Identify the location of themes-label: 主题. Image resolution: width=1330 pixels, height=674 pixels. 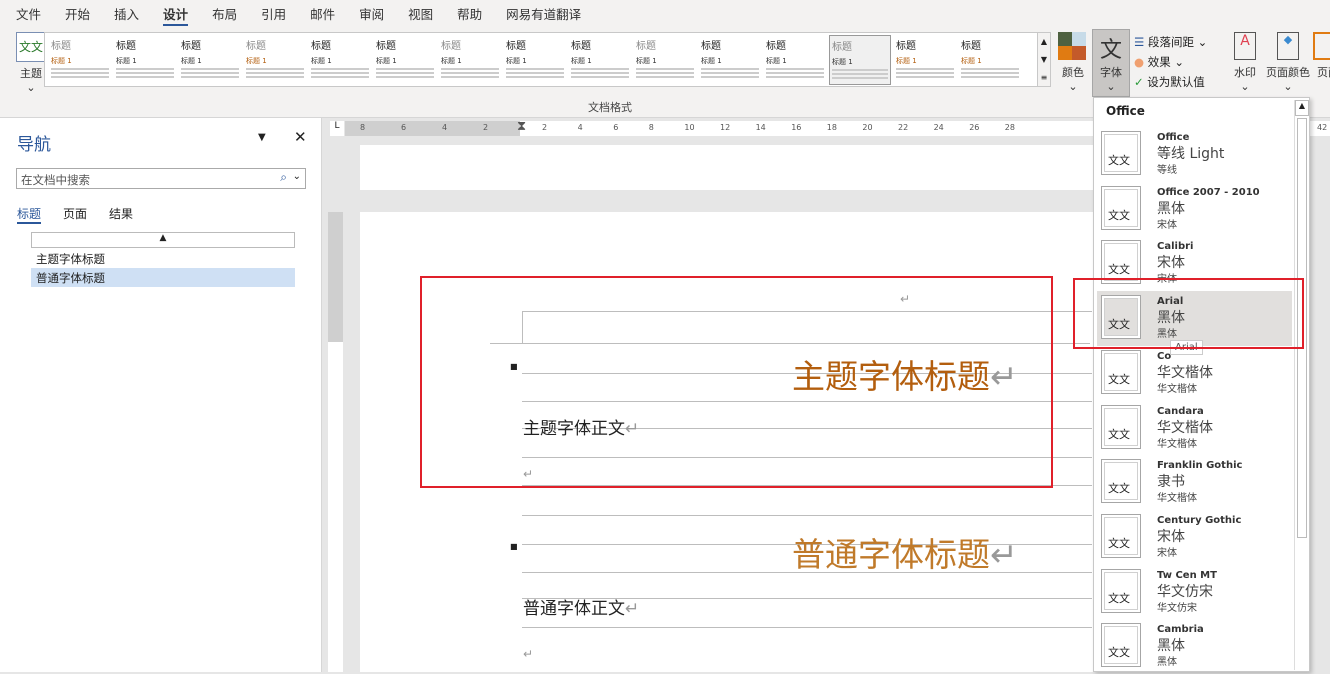
(31, 73).